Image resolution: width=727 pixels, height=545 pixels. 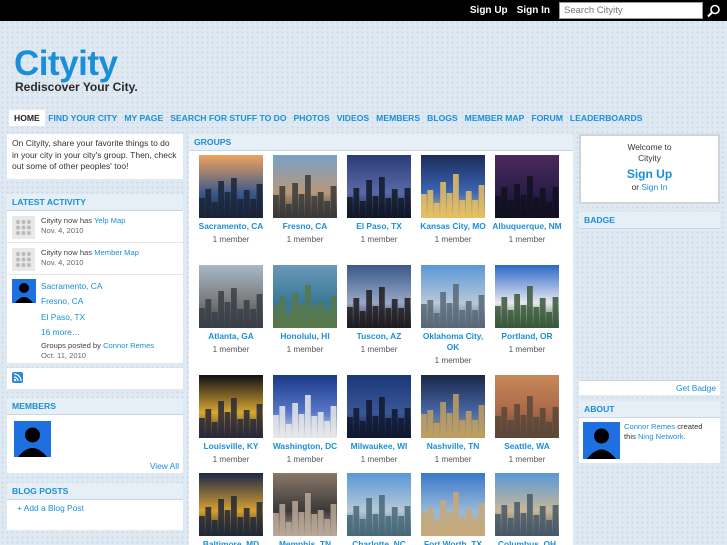 I want to click on view-all-members-link: View All, so click(x=164, y=466).